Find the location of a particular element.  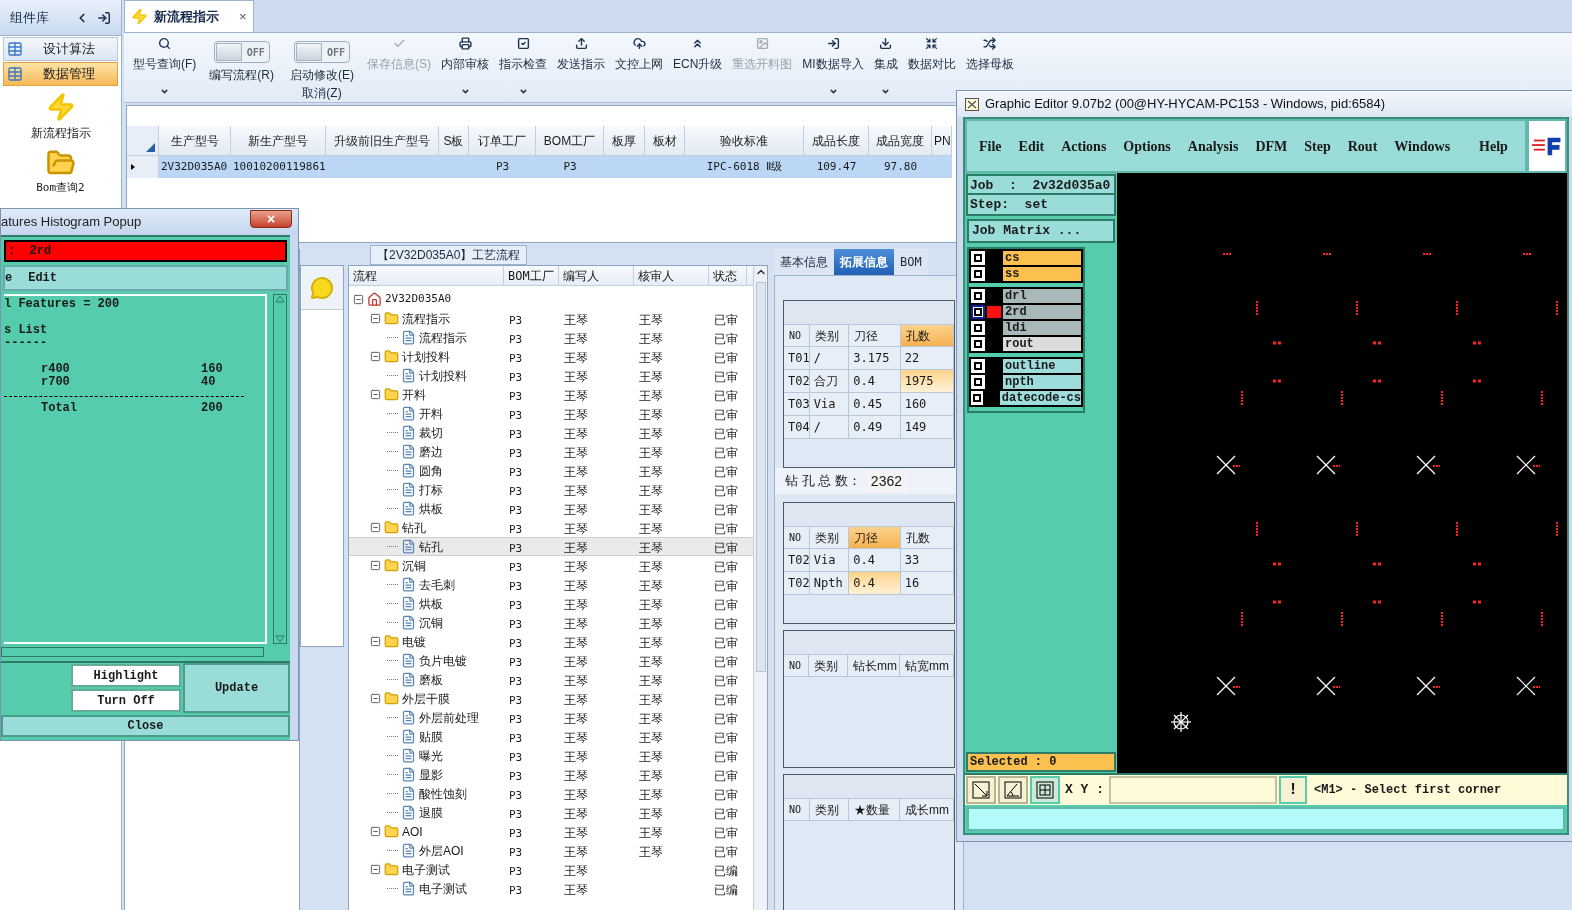

toolbar-button: 指示检查 is located at coordinates (523, 64).